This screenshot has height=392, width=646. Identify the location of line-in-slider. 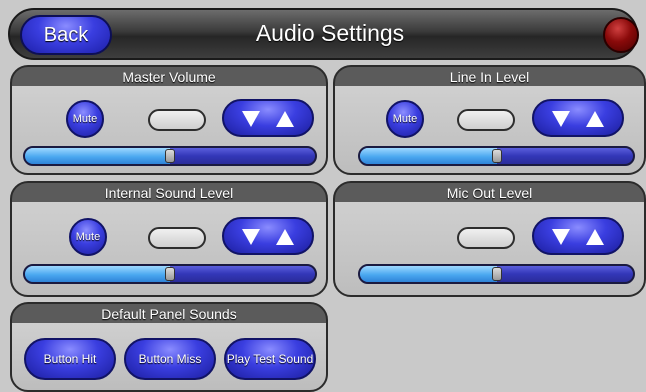
(496, 156).